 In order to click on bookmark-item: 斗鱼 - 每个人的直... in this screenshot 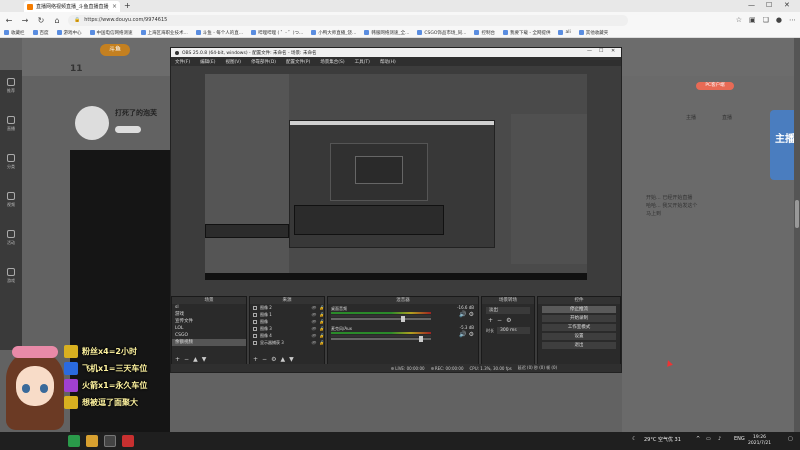, I will do `click(219, 33)`.